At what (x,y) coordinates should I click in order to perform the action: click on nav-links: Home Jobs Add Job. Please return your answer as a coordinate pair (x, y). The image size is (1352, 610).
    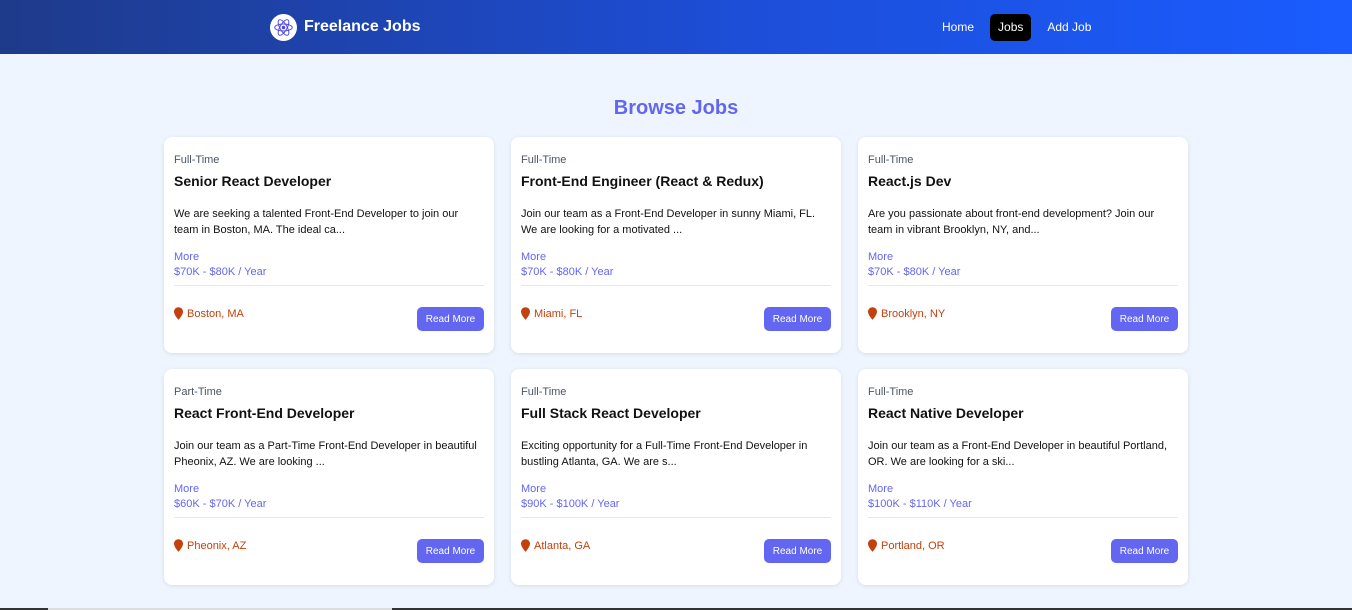
    Looking at the image, I should click on (1016, 27).